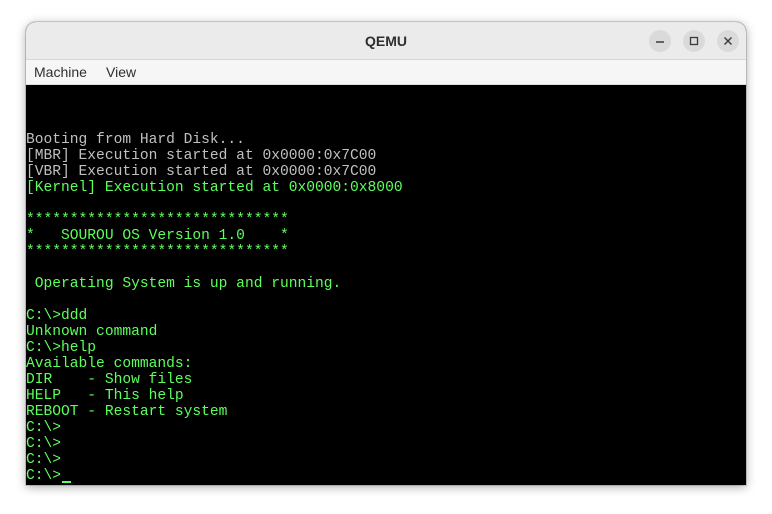 Image resolution: width=772 pixels, height=514 pixels. I want to click on menu-bar: Machine View, so click(386, 72).